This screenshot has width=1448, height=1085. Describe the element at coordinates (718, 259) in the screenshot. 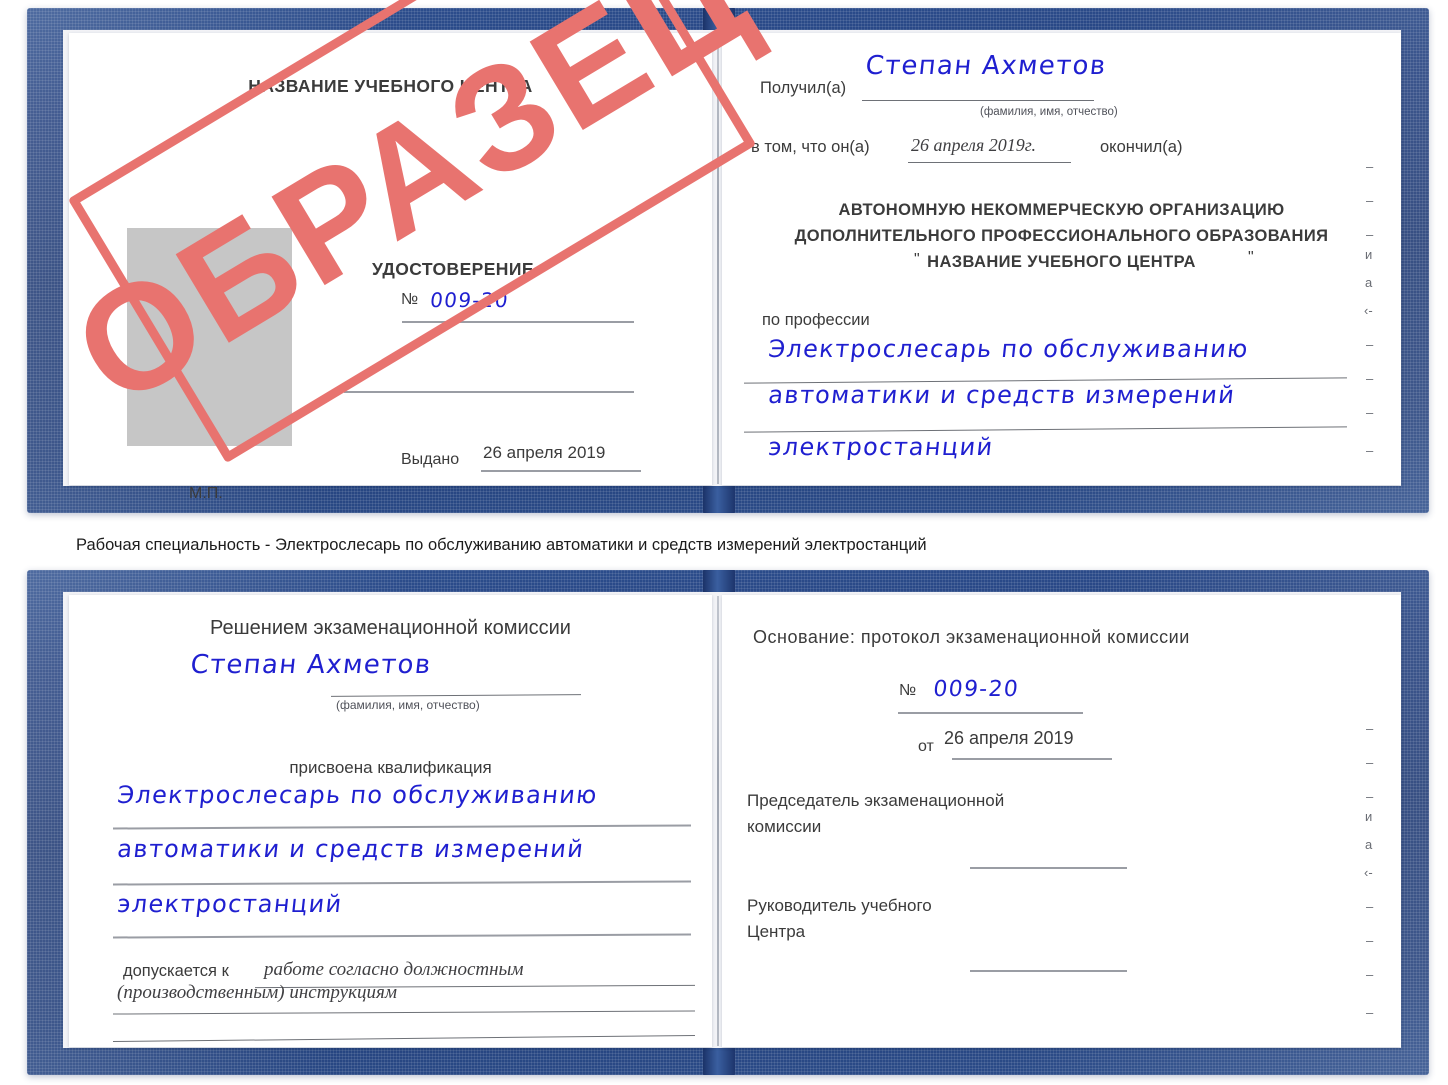

I see `center-fold-top` at that location.